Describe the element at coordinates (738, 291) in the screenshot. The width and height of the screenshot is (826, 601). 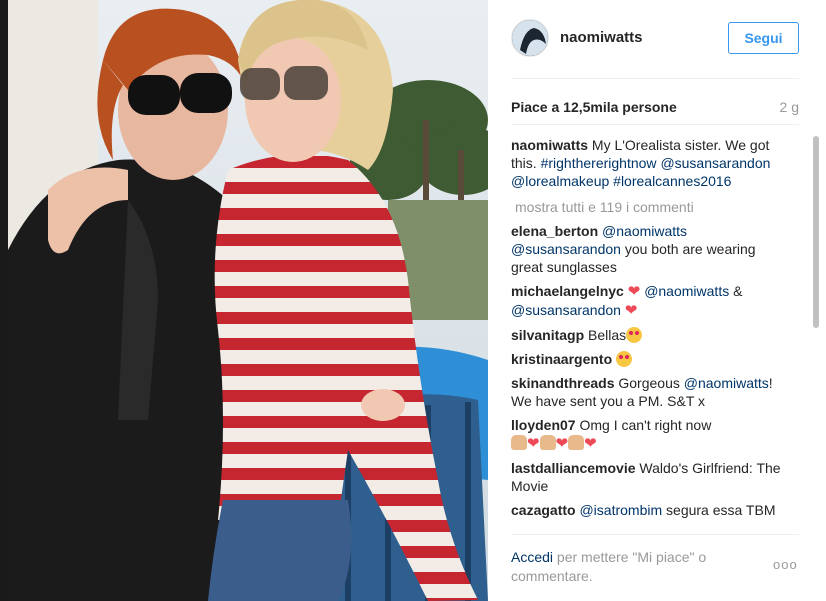
I see `comment-connector: &` at that location.